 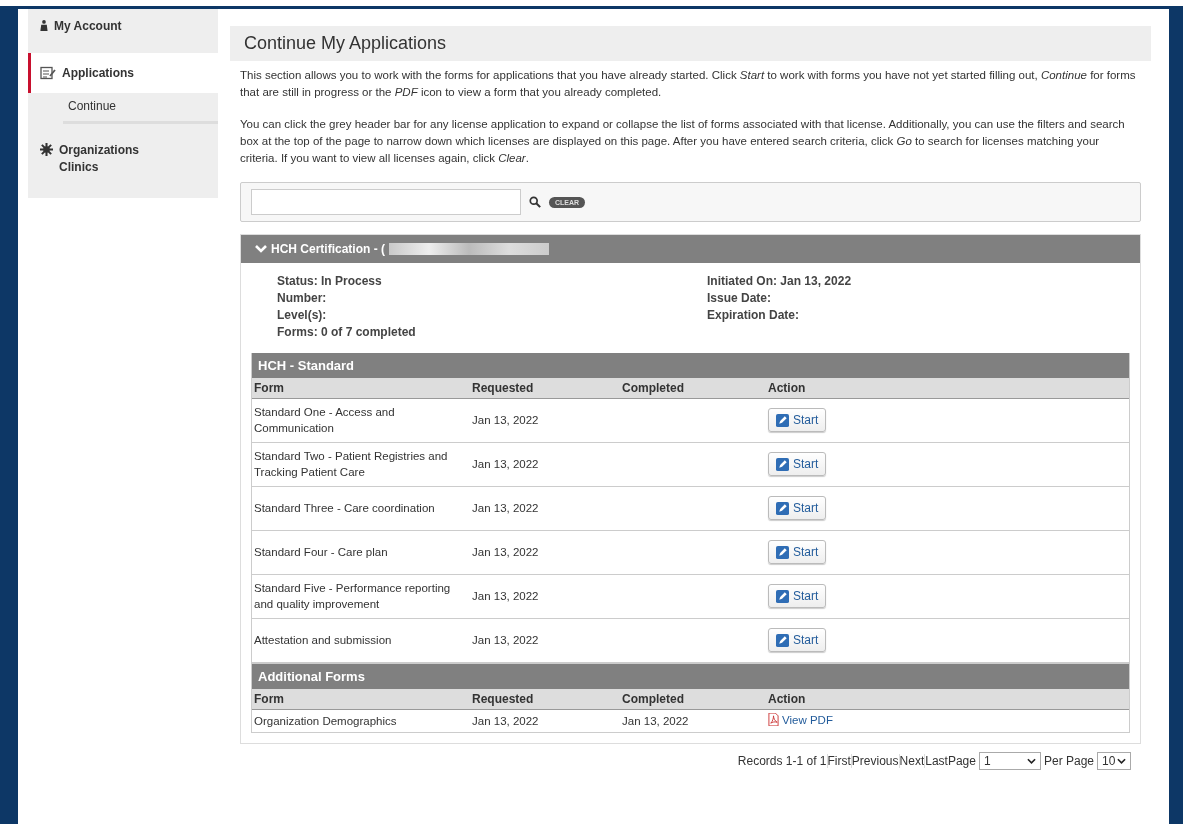 I want to click on form-edit-icon, so click(x=48, y=73).